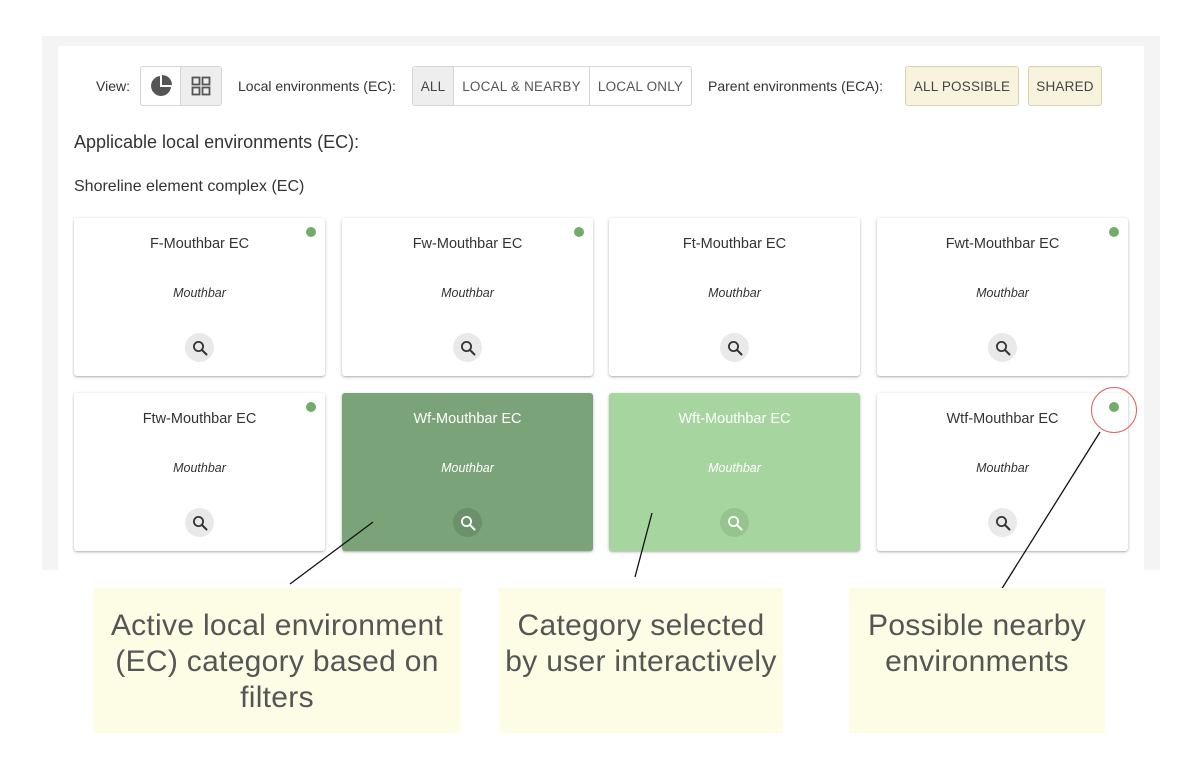 This screenshot has width=1200, height=770. What do you see at coordinates (640, 86) in the screenshot?
I see `local-env-local-only-button: LOCAL ONLY` at bounding box center [640, 86].